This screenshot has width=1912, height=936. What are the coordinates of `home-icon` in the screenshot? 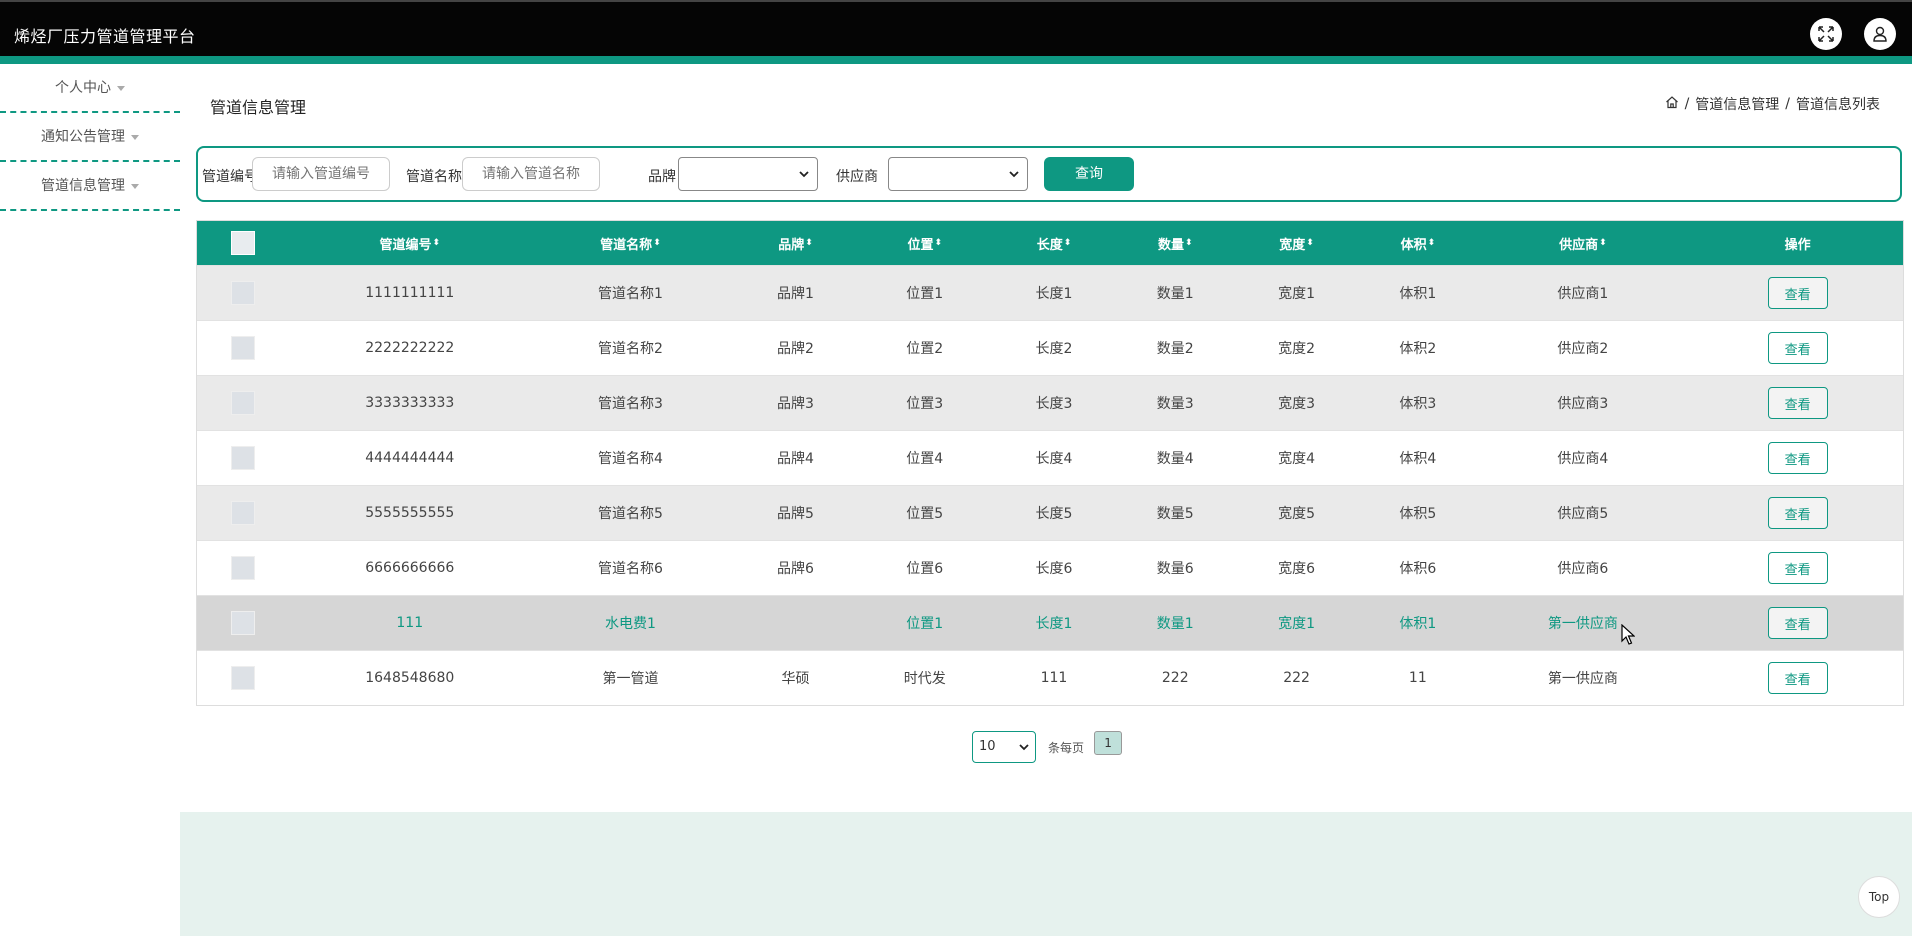 It's located at (1672, 104).